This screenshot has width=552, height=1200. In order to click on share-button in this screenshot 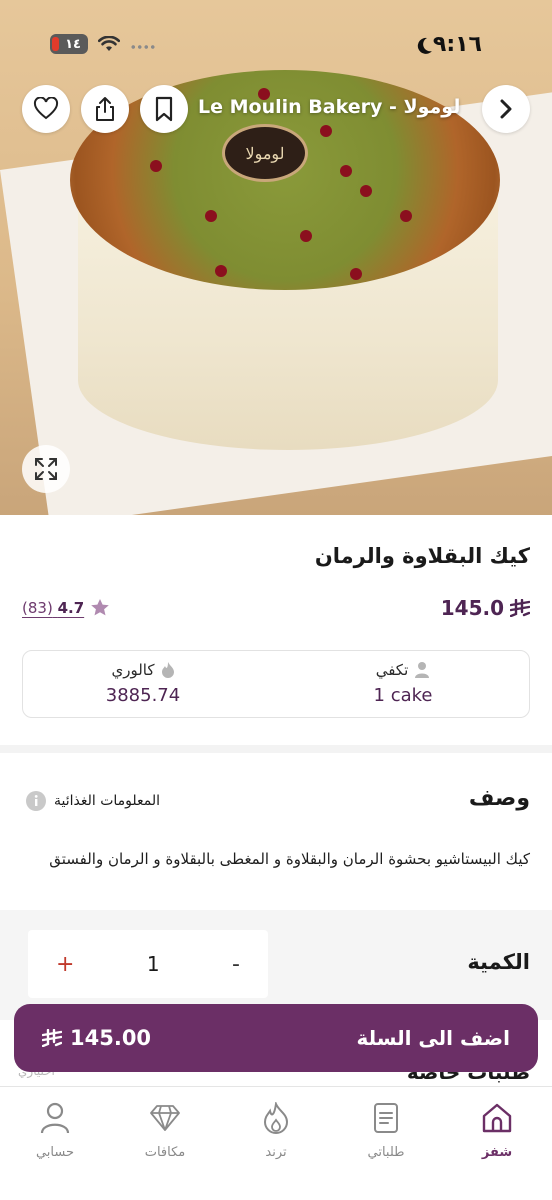, I will do `click(105, 109)`.